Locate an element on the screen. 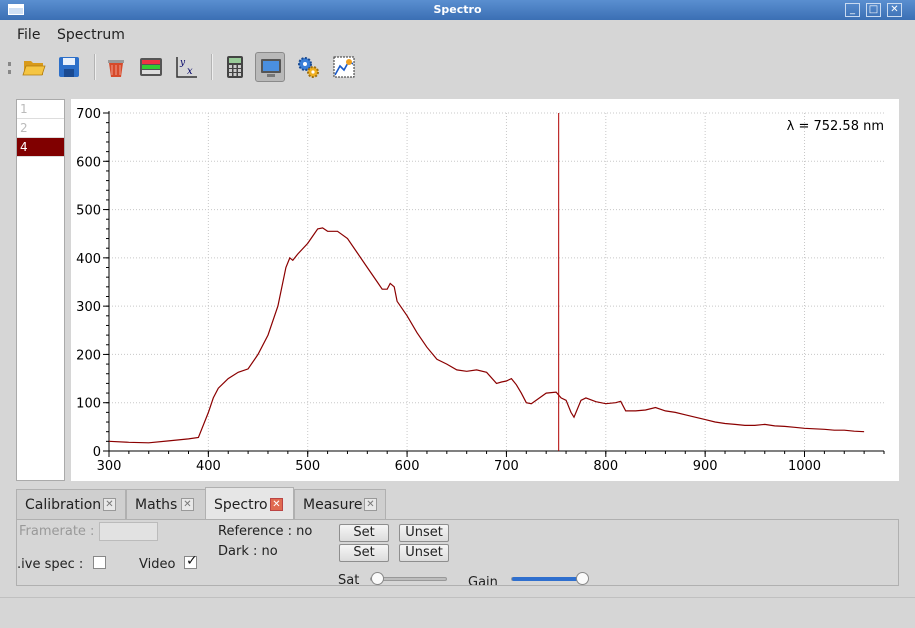 Image resolution: width=915 pixels, height=628 pixels. video-label: Video is located at coordinates (157, 564).